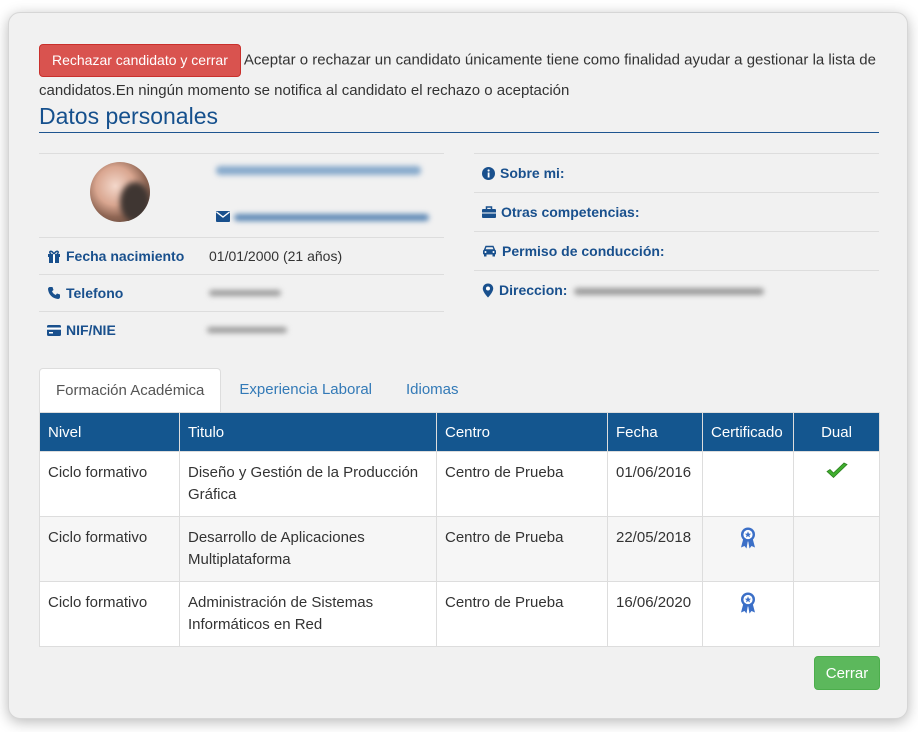 This screenshot has width=918, height=732. I want to click on envelope-icon, so click(223, 216).